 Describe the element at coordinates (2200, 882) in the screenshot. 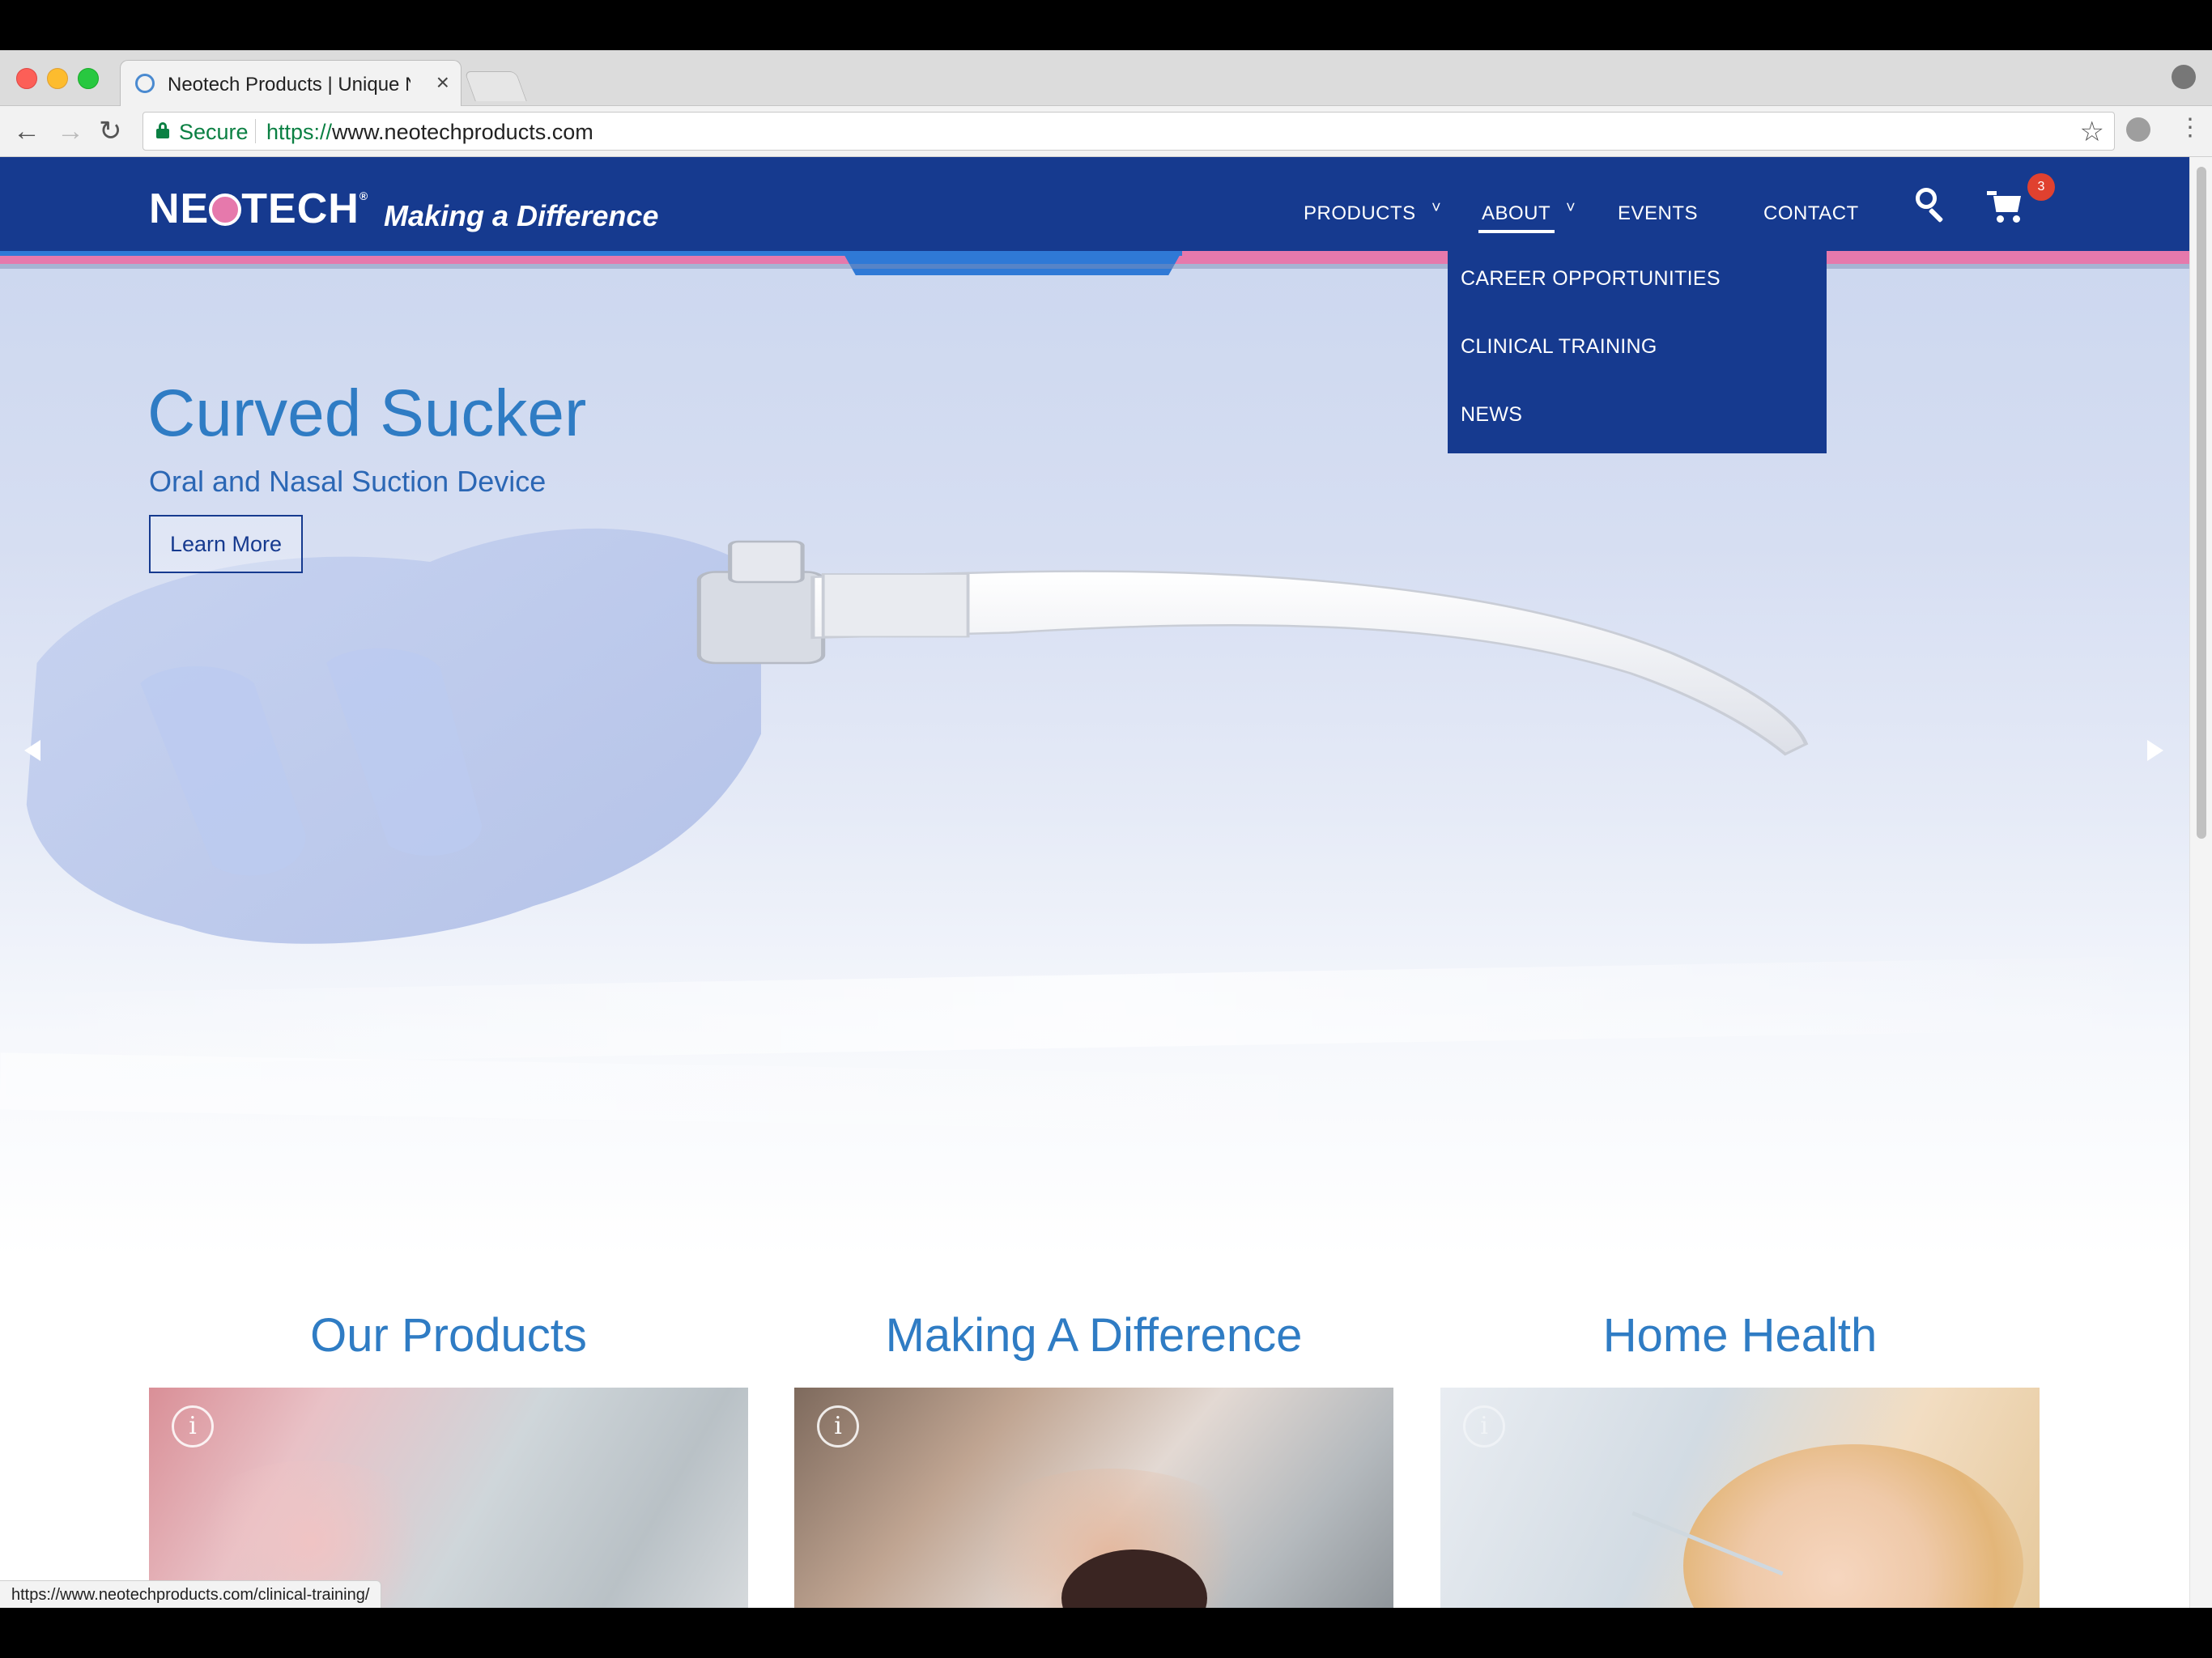

I see `page-scrollbar` at that location.